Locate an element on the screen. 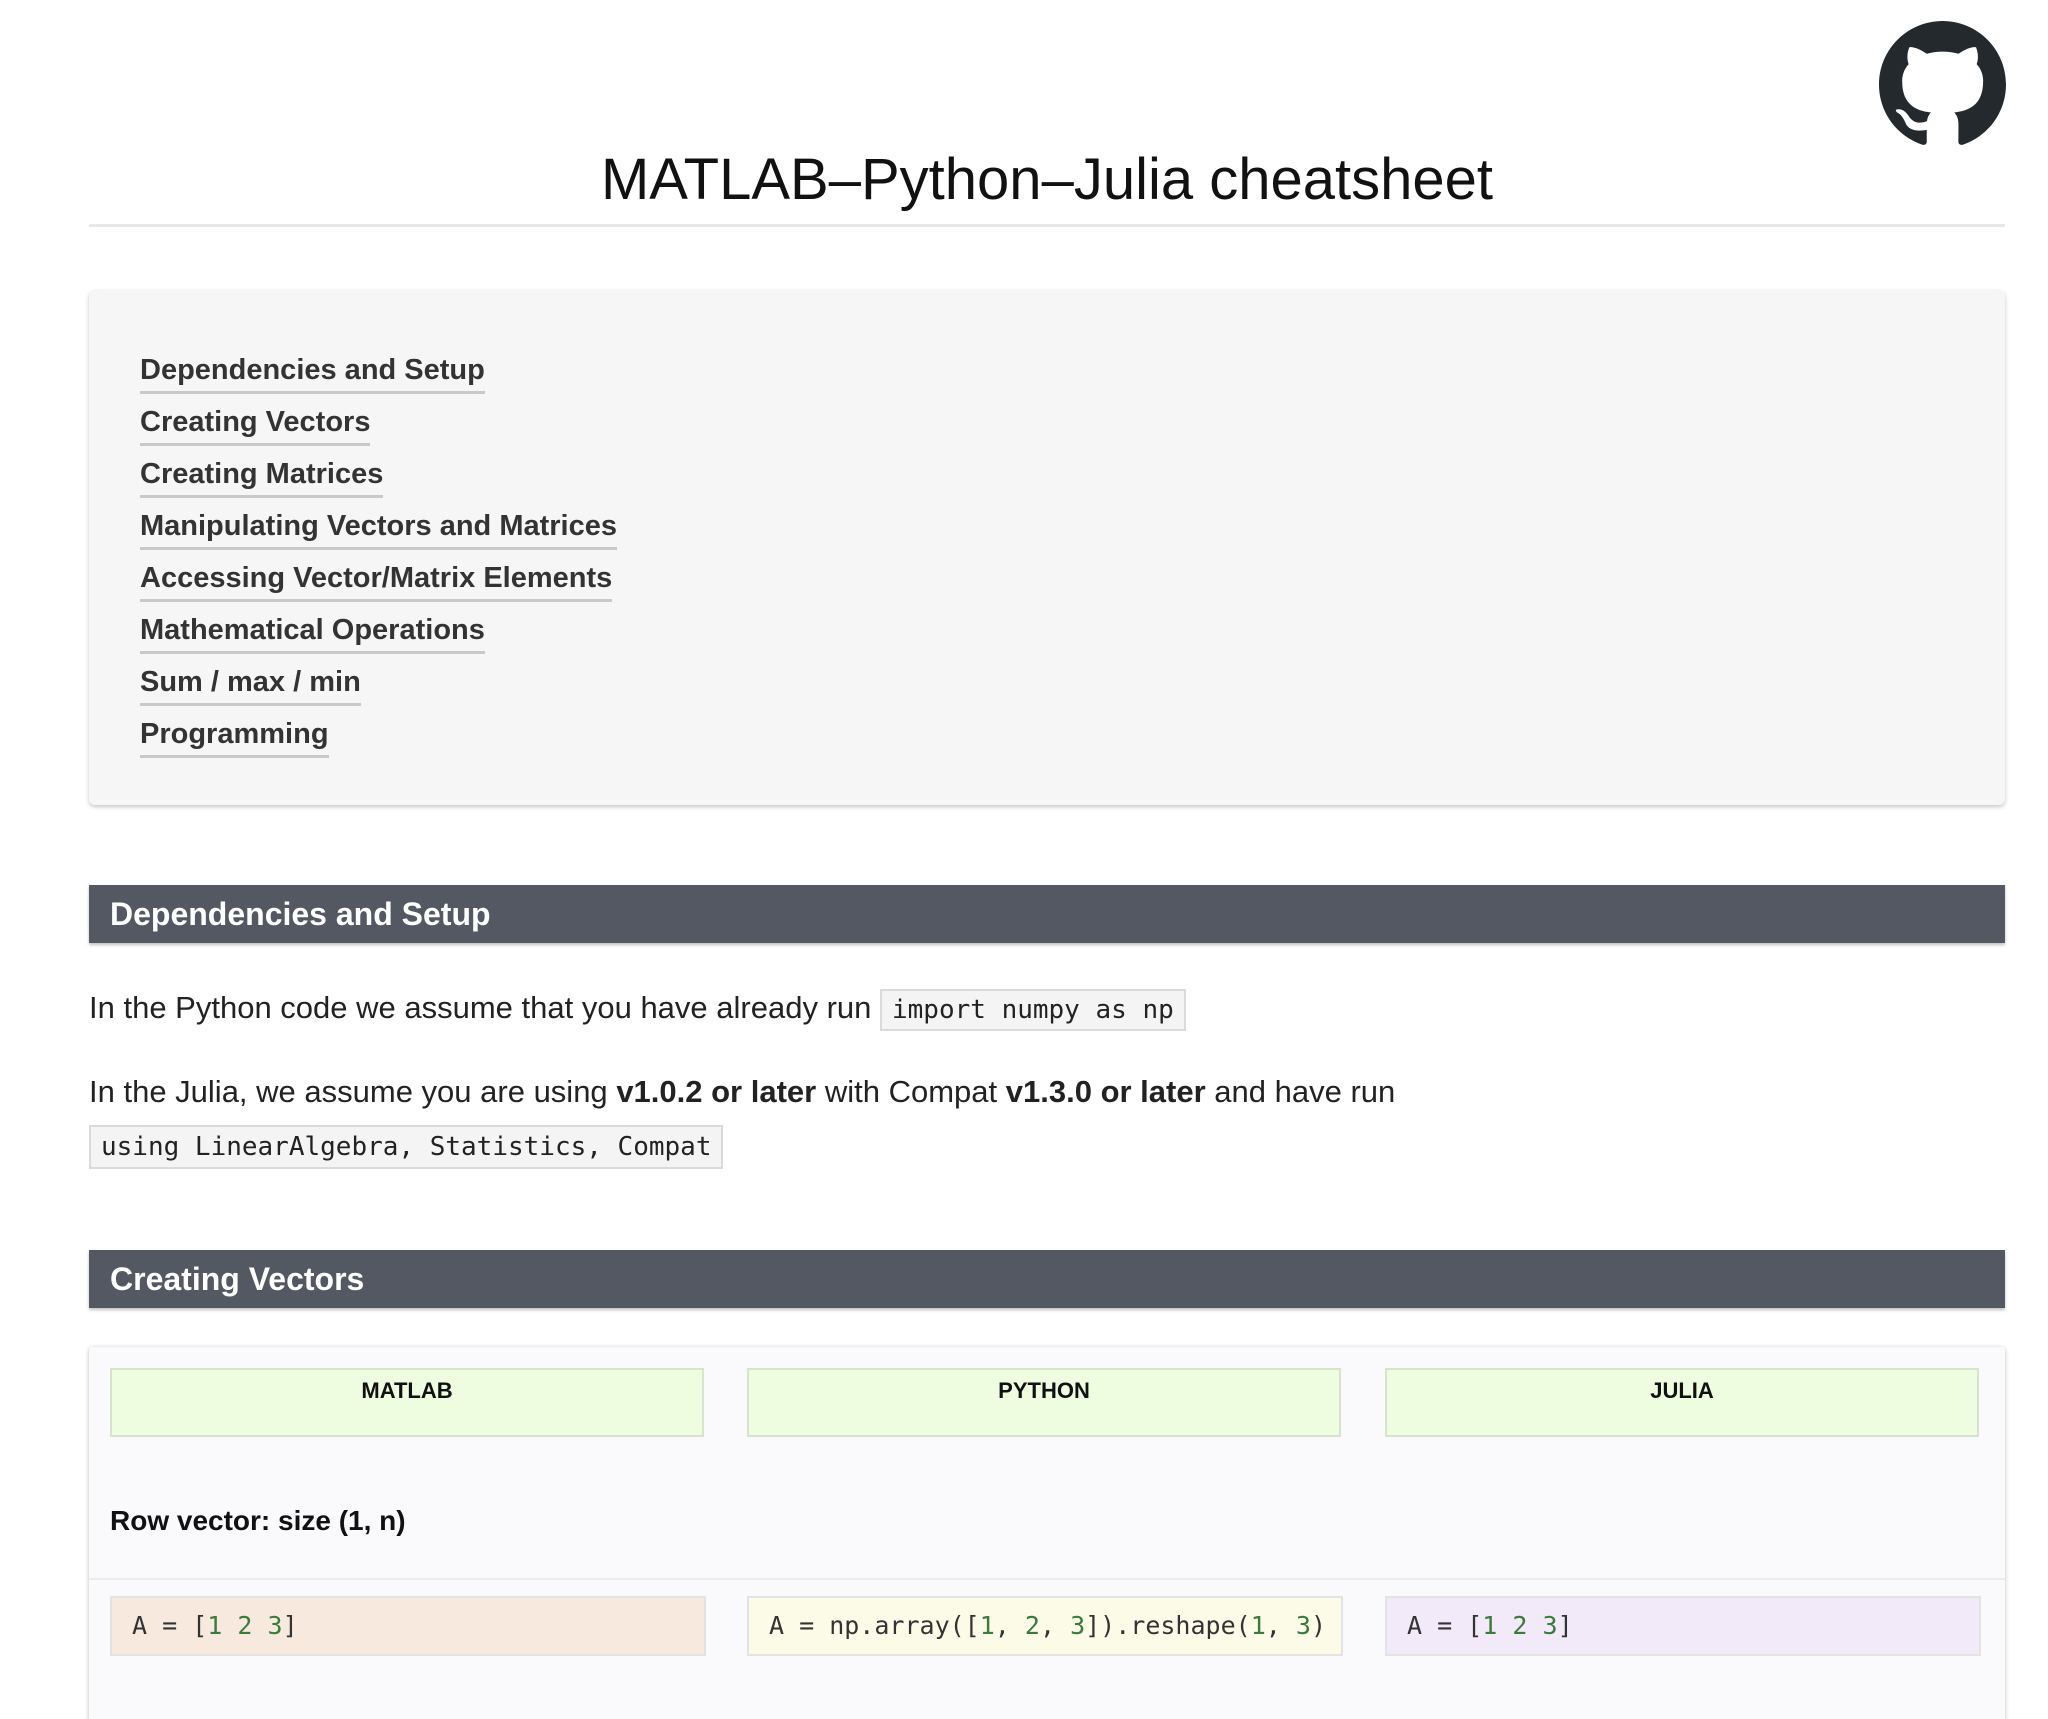 This screenshot has height=1719, width=2048. title-divider is located at coordinates (1047, 225).